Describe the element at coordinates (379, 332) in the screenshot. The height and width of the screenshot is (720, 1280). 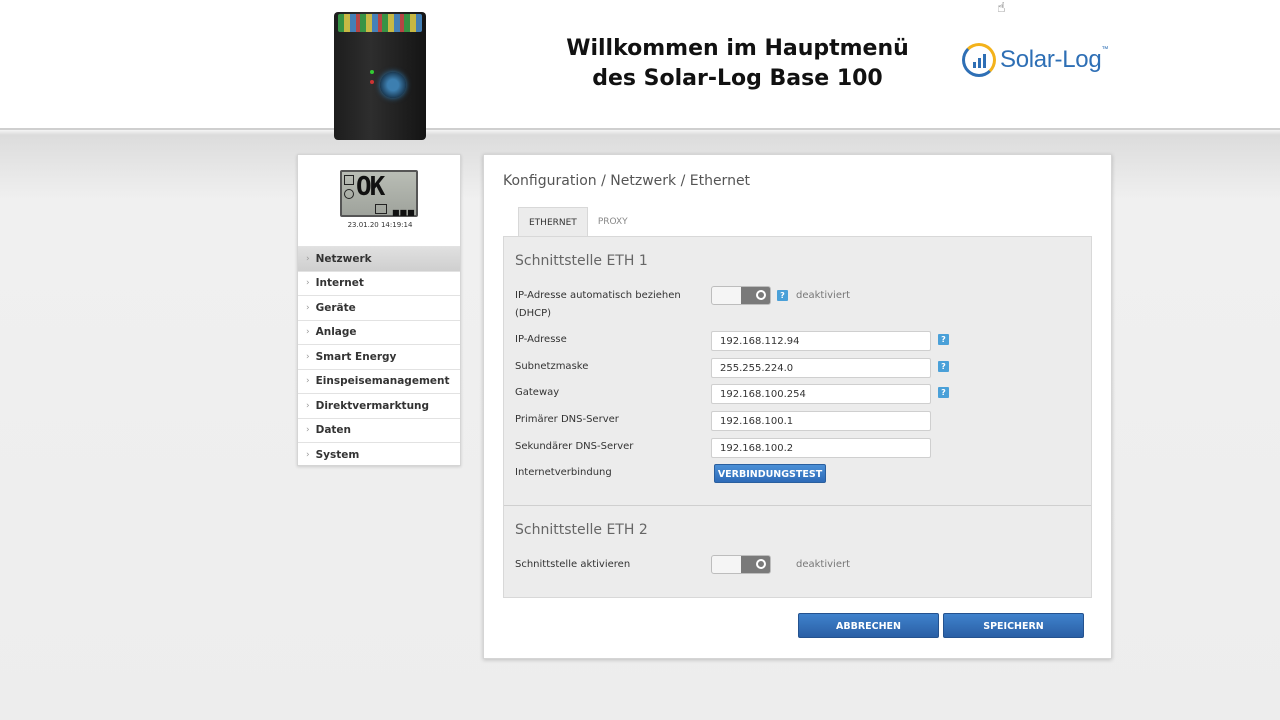
I see `sidebar-item-anlage: › Anlage` at that location.